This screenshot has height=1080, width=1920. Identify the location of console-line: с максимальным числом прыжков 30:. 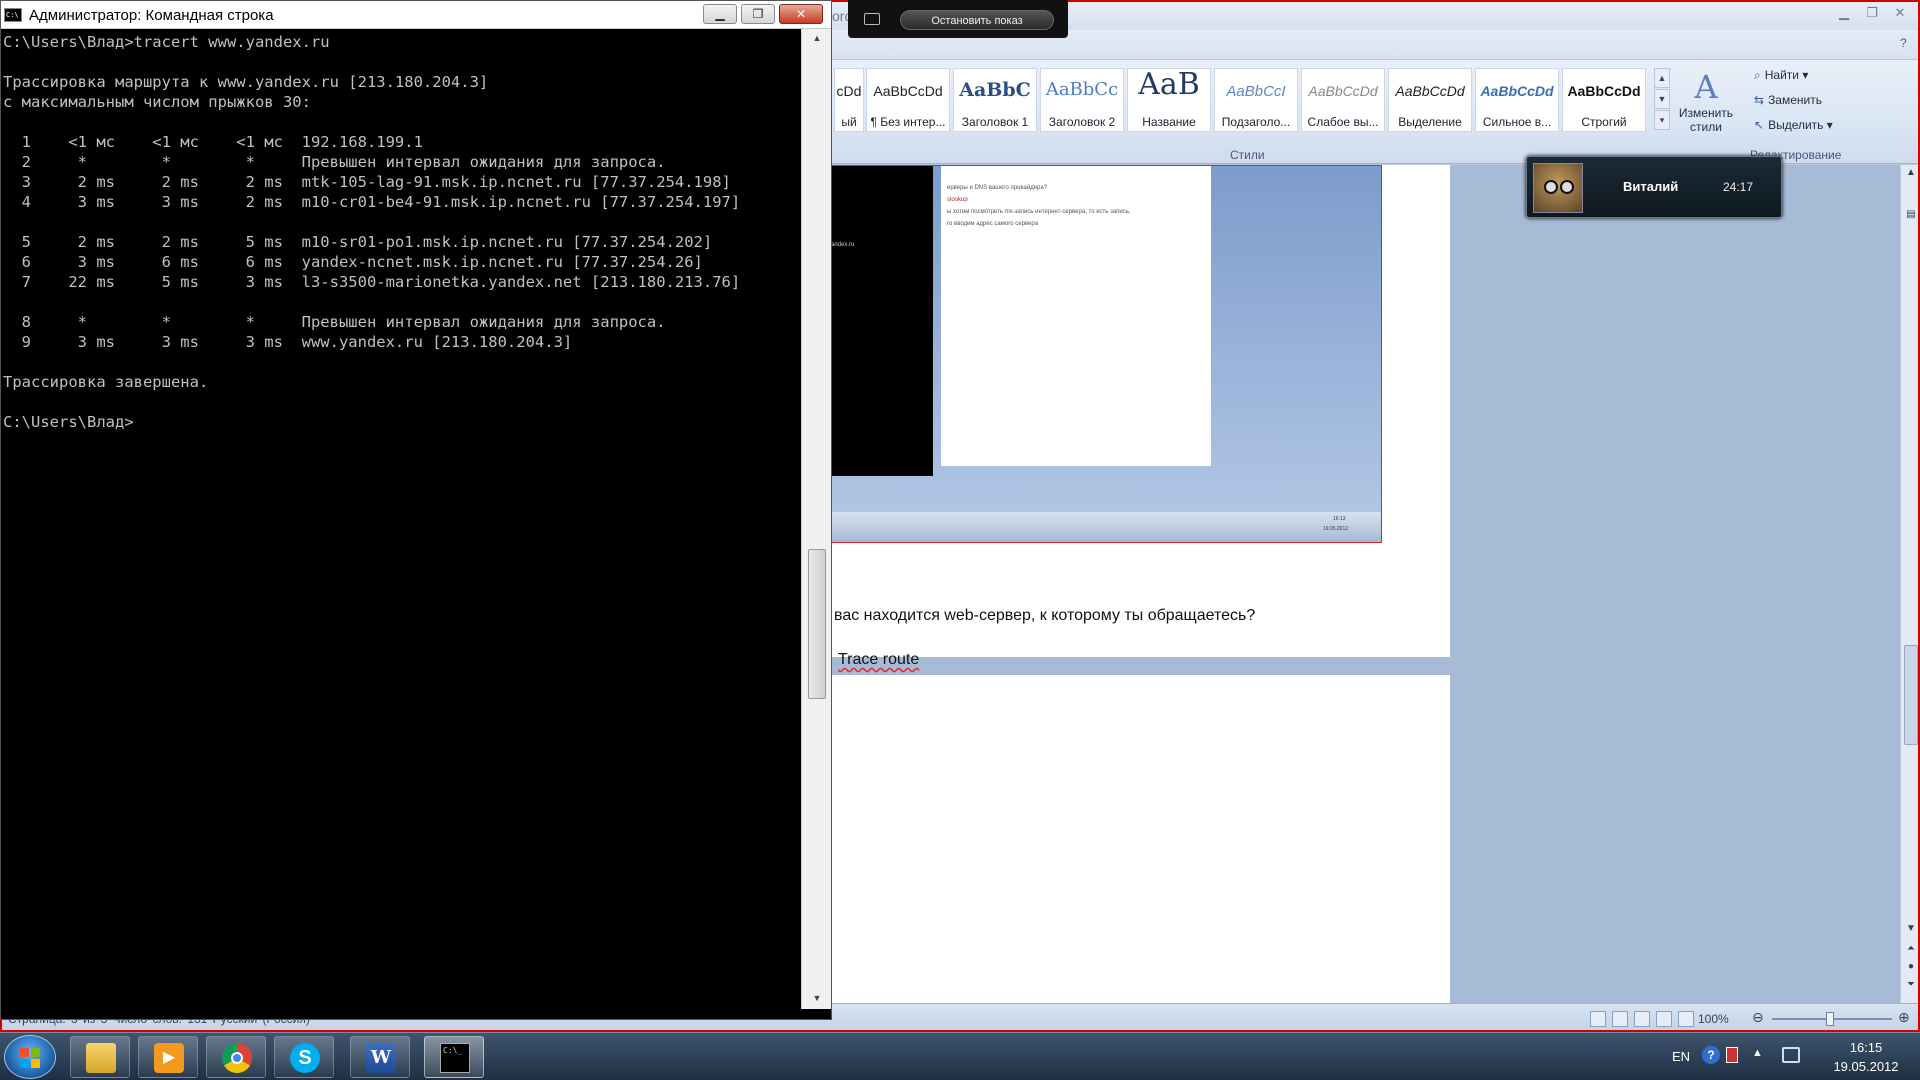
(157, 102).